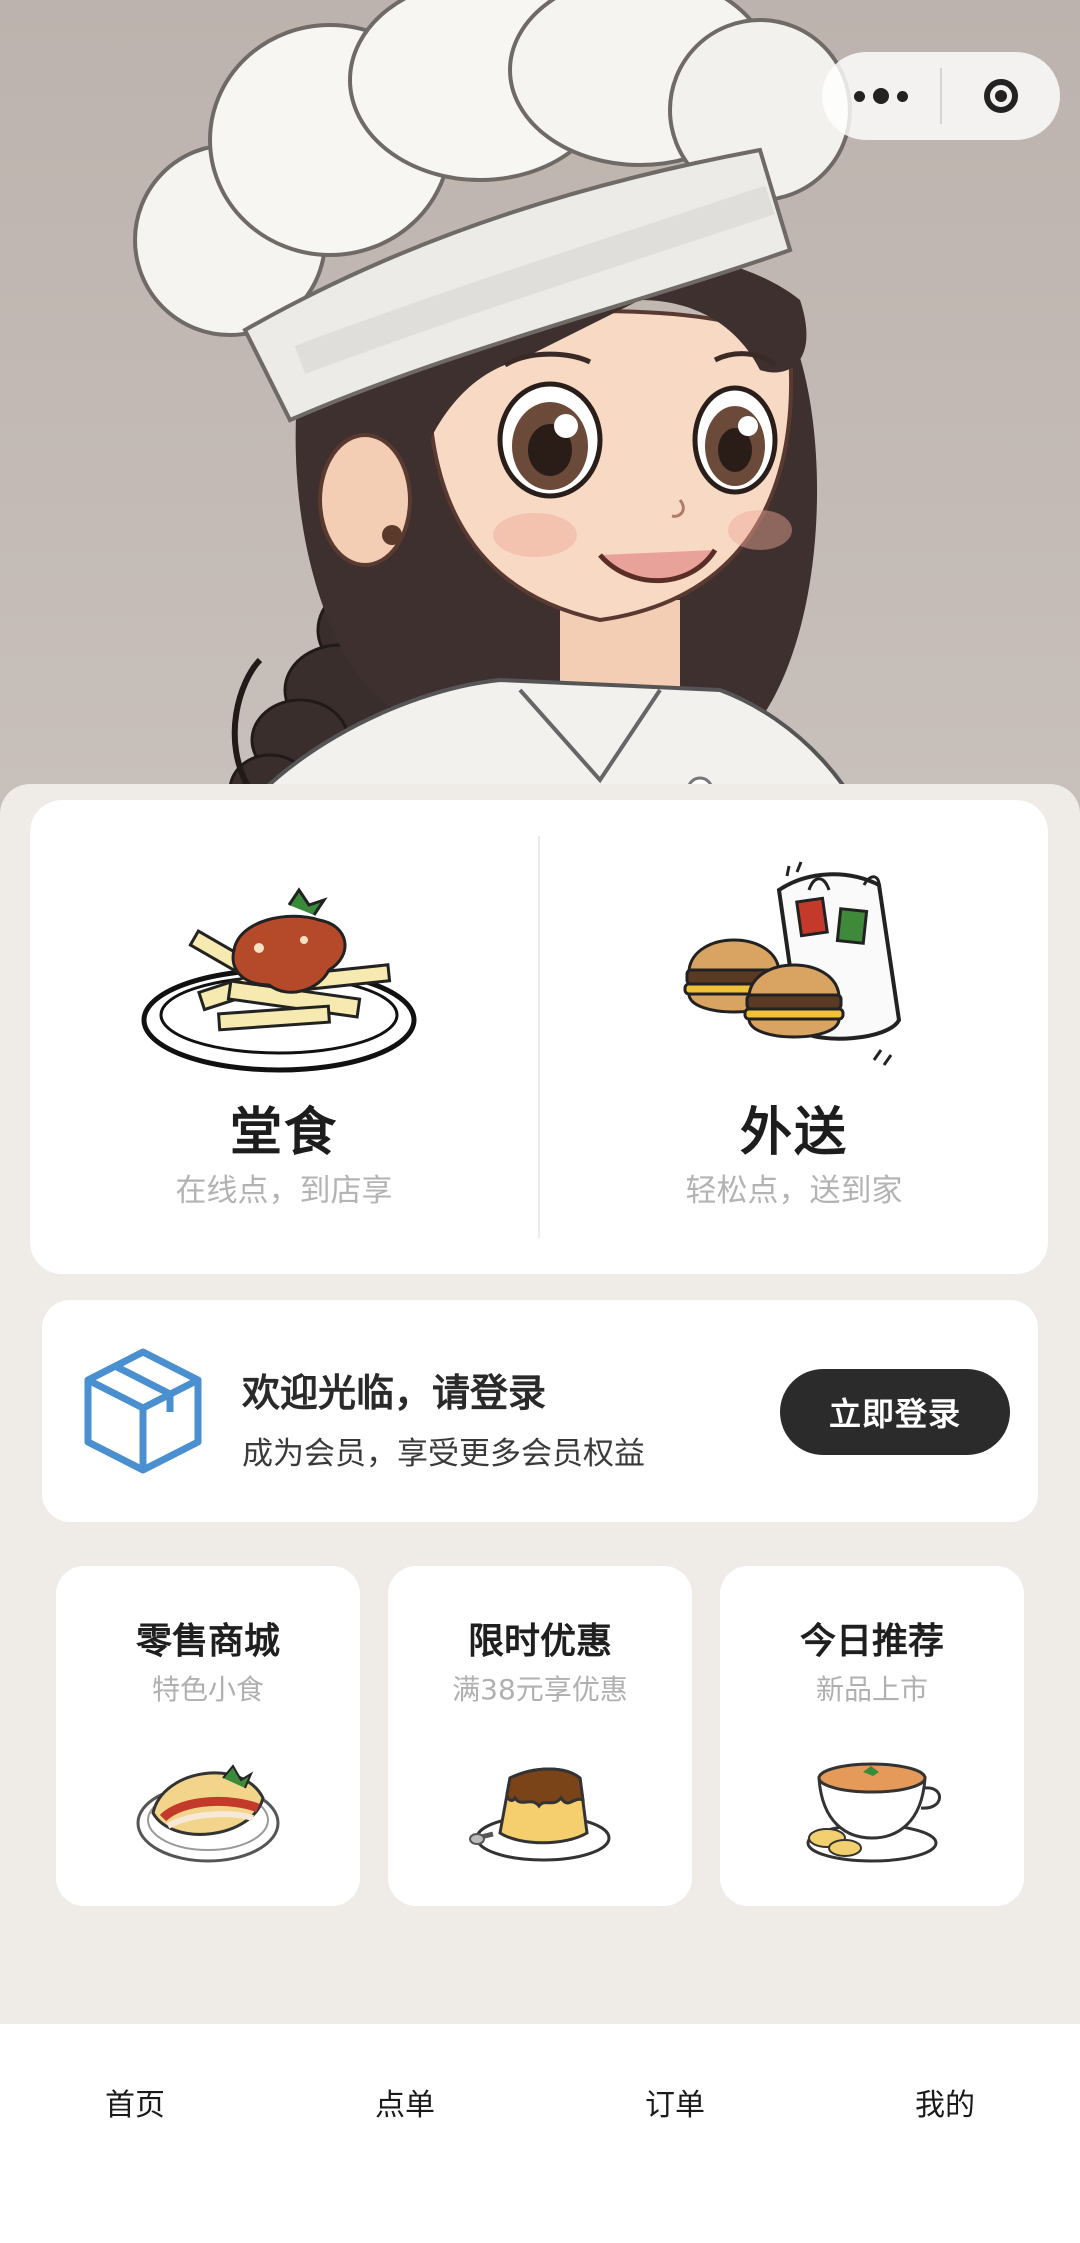  I want to click on burger-bag-icon, so click(792, 963).